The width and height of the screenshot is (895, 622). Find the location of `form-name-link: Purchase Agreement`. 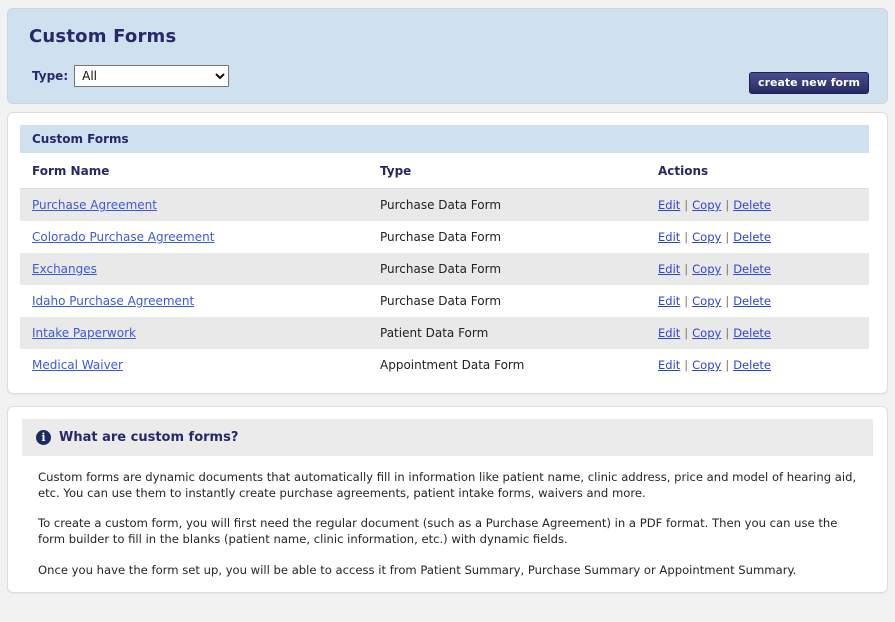

form-name-link: Purchase Agreement is located at coordinates (94, 205).